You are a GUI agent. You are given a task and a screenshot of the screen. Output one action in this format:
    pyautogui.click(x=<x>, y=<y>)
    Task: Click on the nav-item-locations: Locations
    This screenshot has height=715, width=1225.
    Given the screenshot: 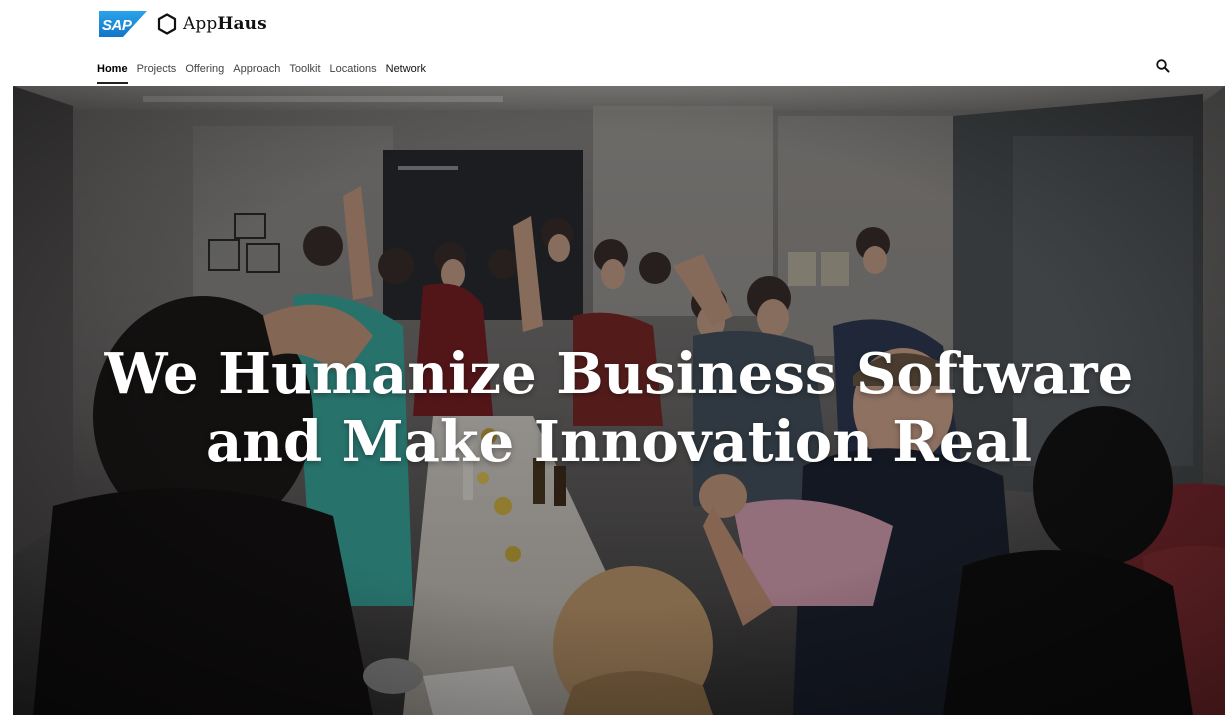 What is the action you would take?
    pyautogui.click(x=353, y=69)
    